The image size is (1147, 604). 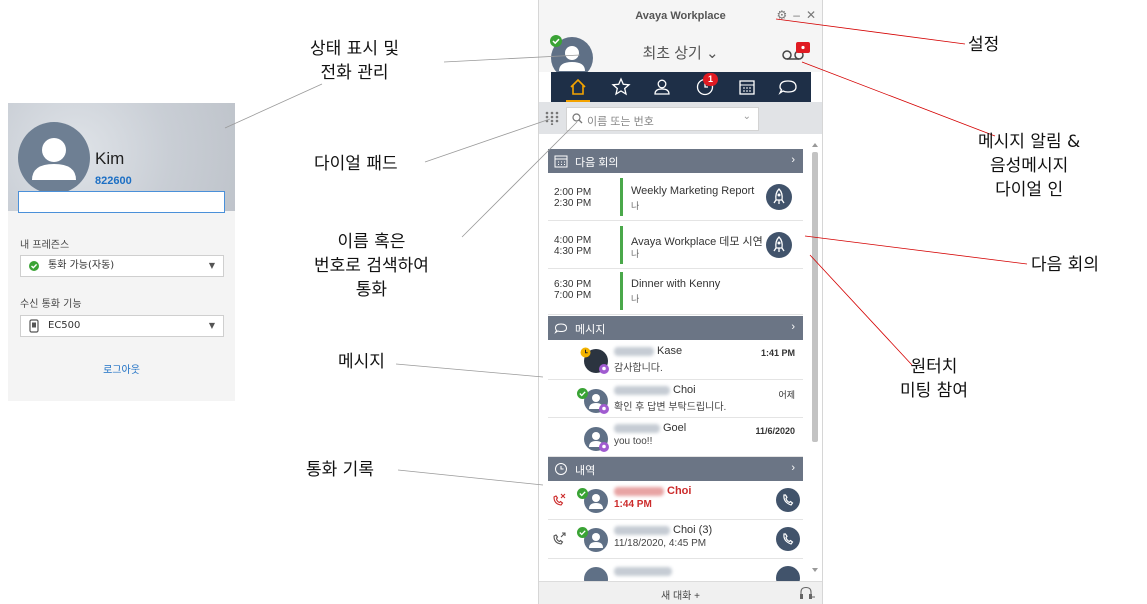 What do you see at coordinates (693, 191) in the screenshot?
I see `meeting-title: Weekly Marketing Report` at bounding box center [693, 191].